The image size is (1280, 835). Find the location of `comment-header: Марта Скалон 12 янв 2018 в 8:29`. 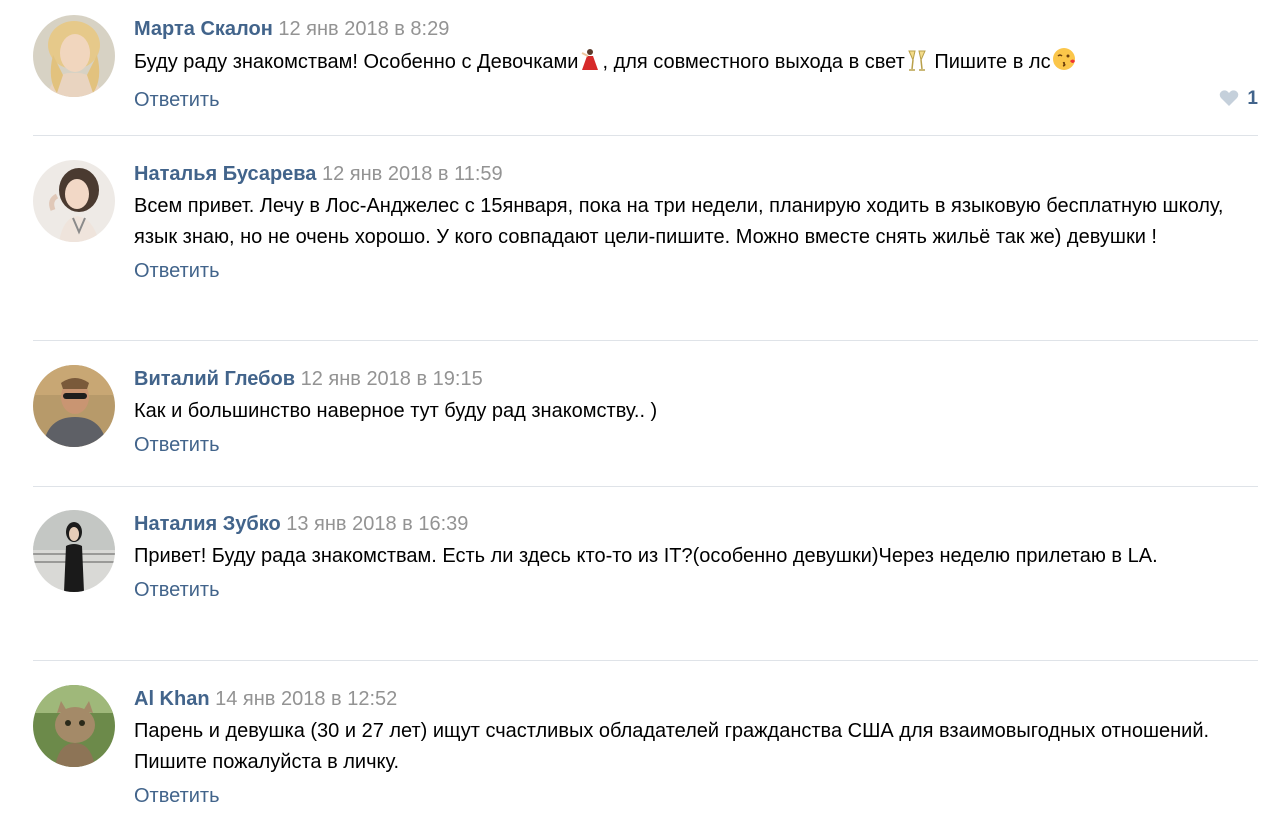

comment-header: Марта Скалон 12 янв 2018 в 8:29 is located at coordinates (696, 29).